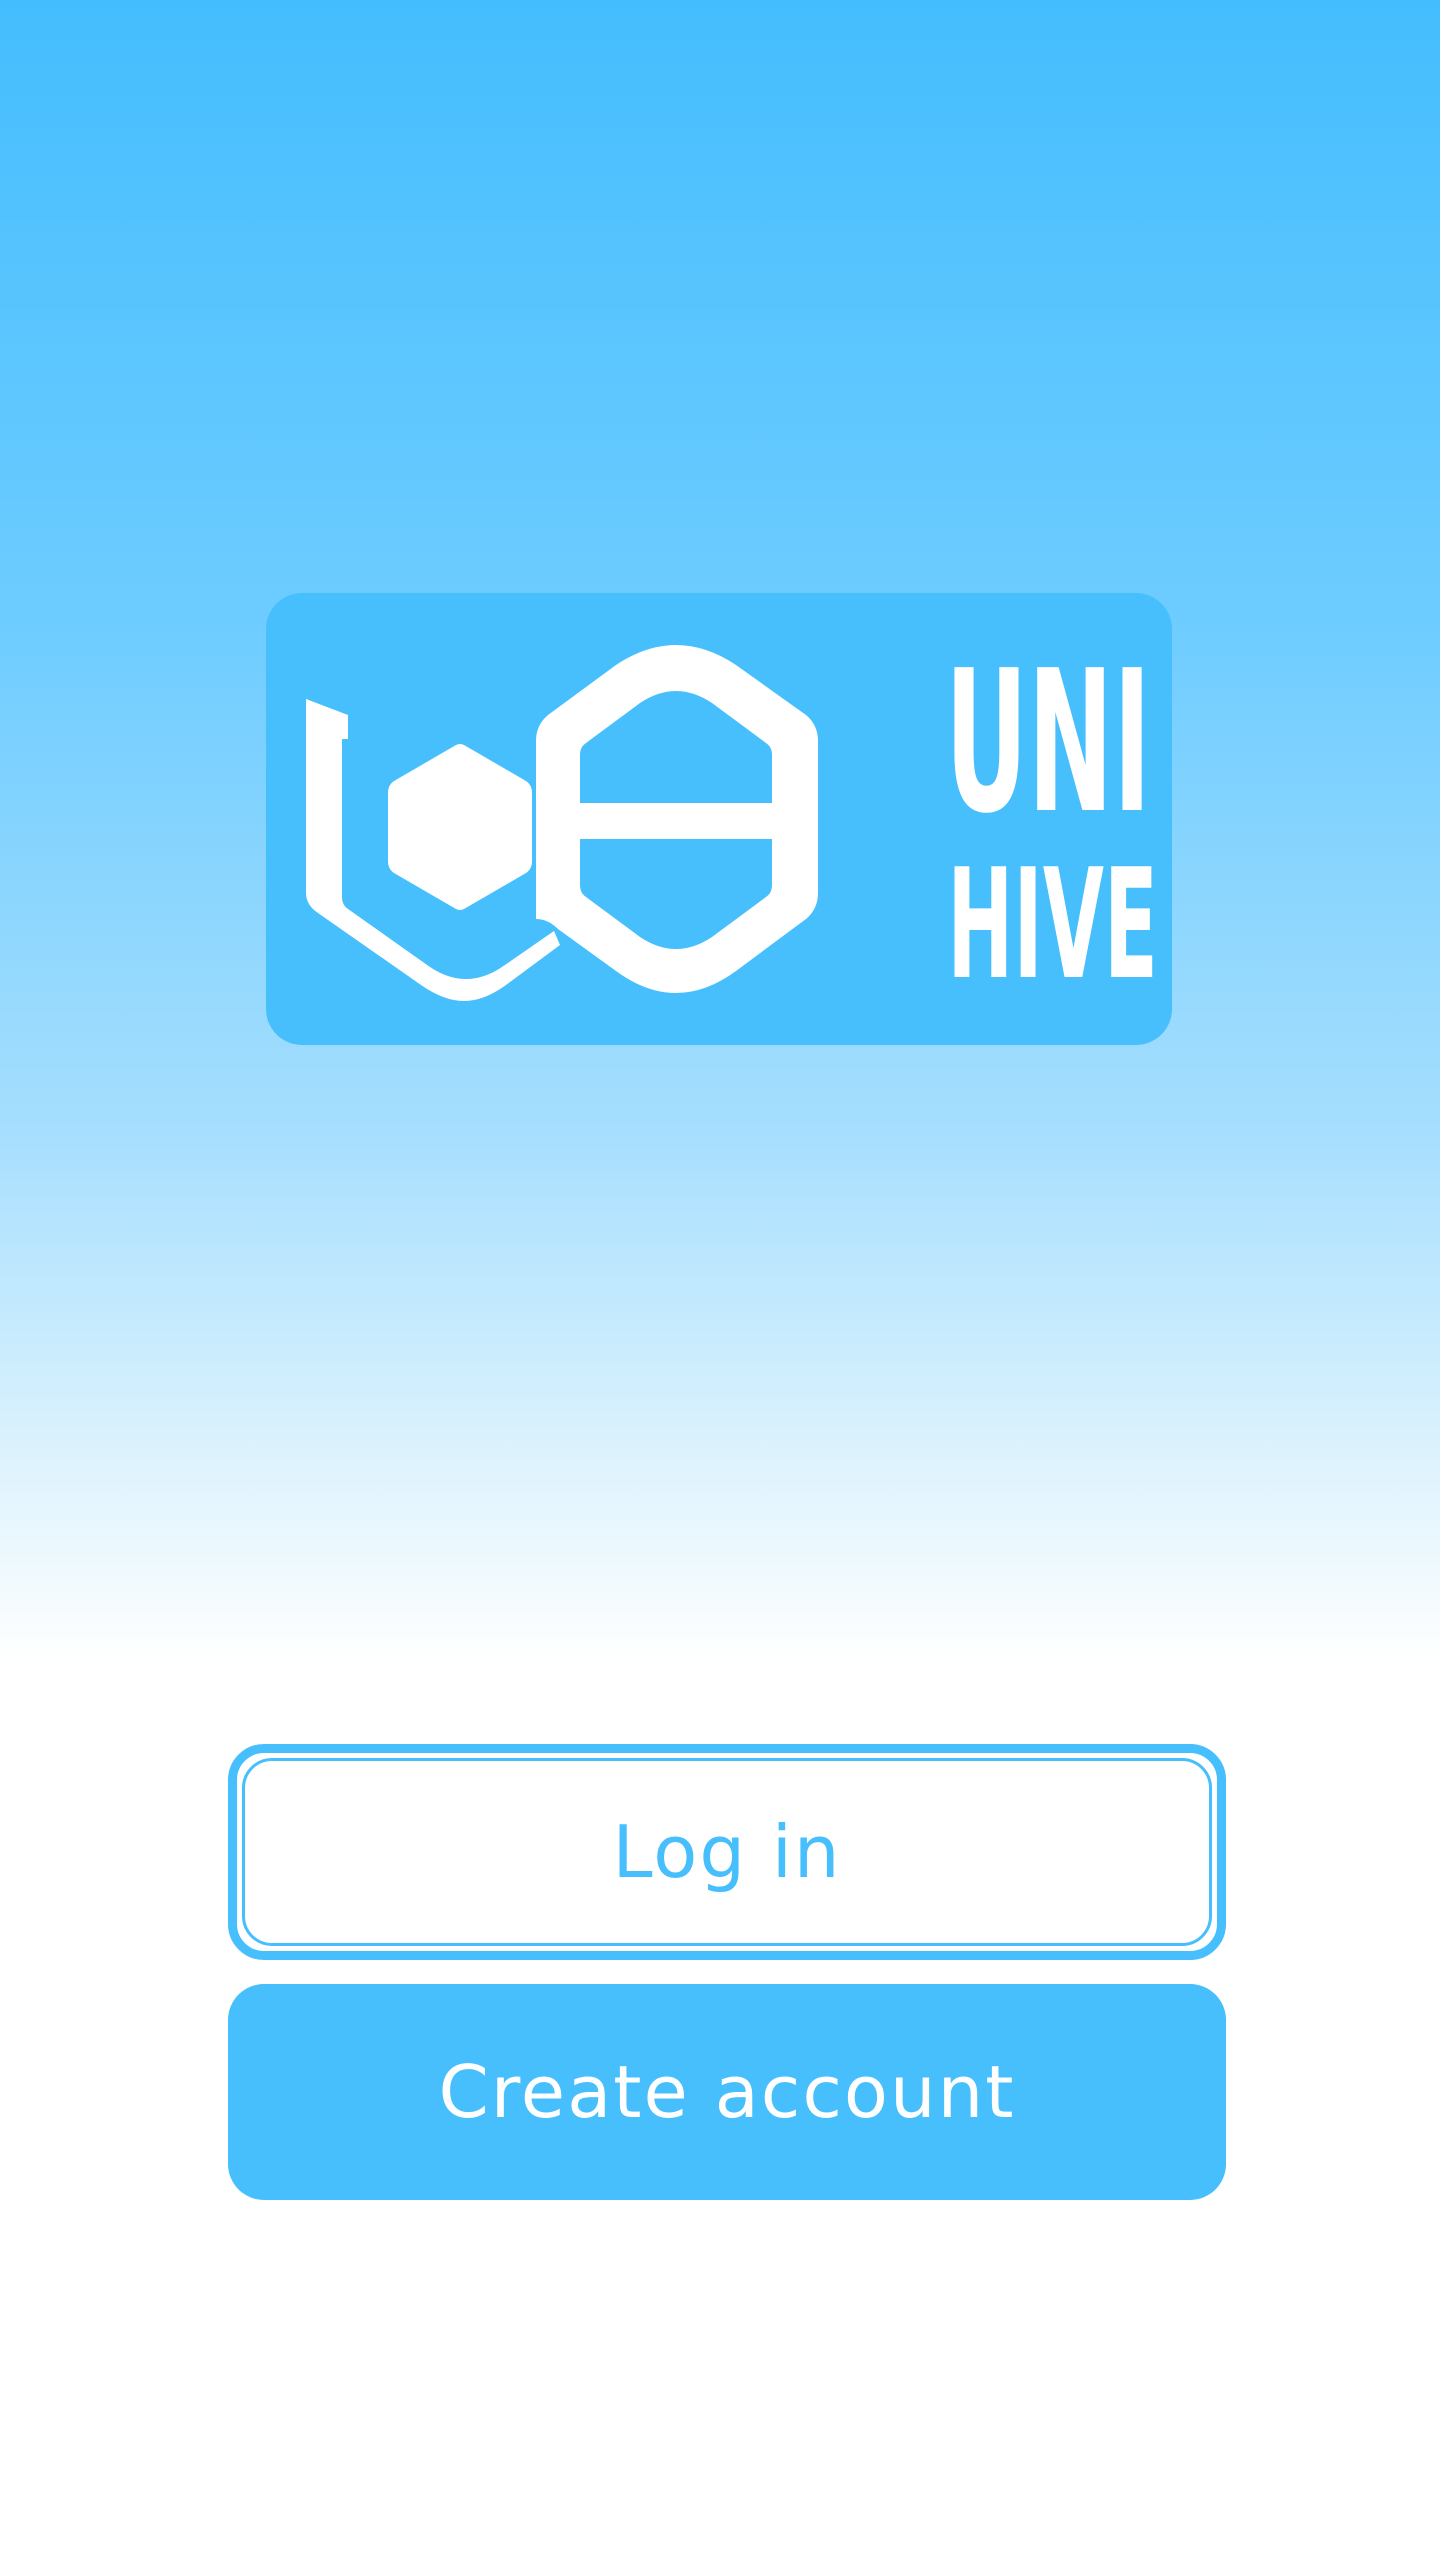 The height and width of the screenshot is (2560, 1440). I want to click on logo-word-uni: UNI, so click(1000, 743).